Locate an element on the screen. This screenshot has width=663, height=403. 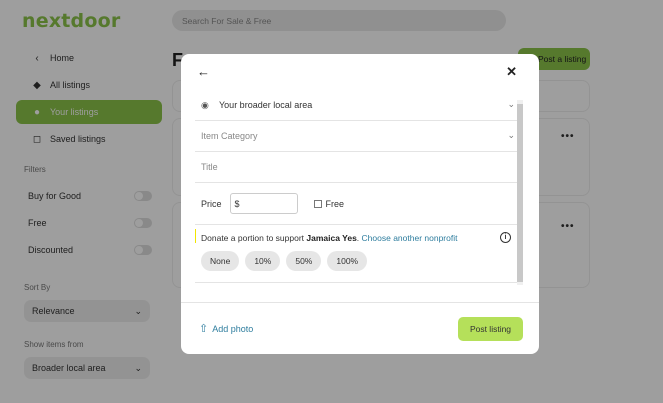
amount-10-button: 10% is located at coordinates (263, 261).